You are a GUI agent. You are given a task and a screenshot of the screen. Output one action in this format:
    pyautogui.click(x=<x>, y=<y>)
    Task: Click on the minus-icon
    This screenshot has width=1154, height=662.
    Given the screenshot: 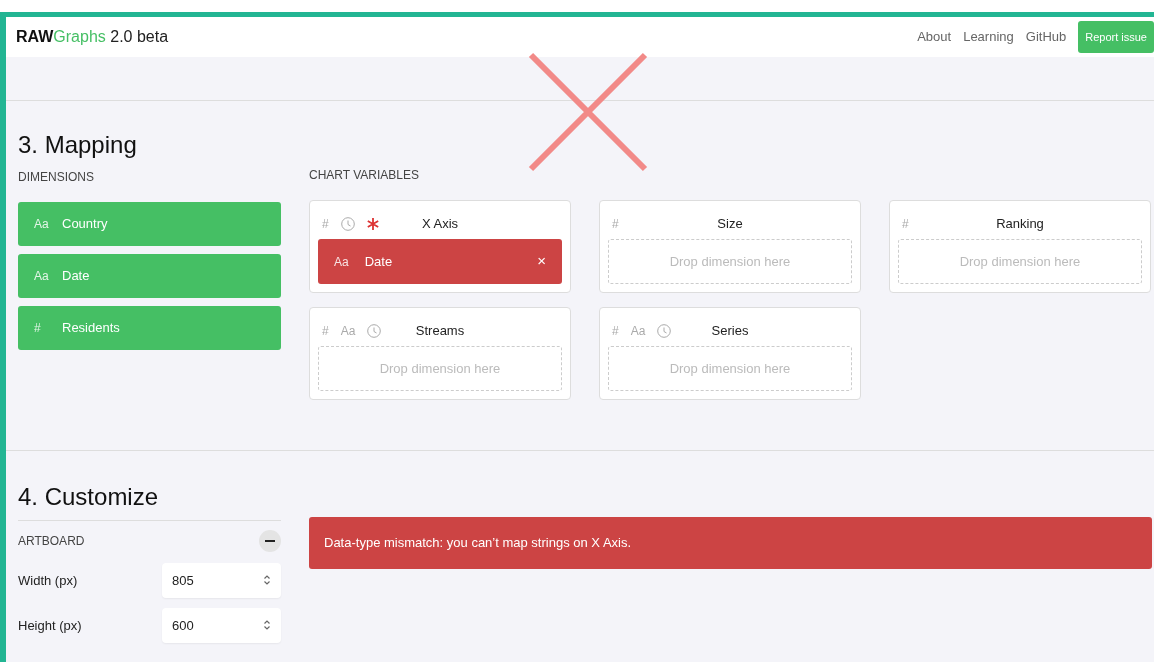 What is the action you would take?
    pyautogui.click(x=270, y=540)
    